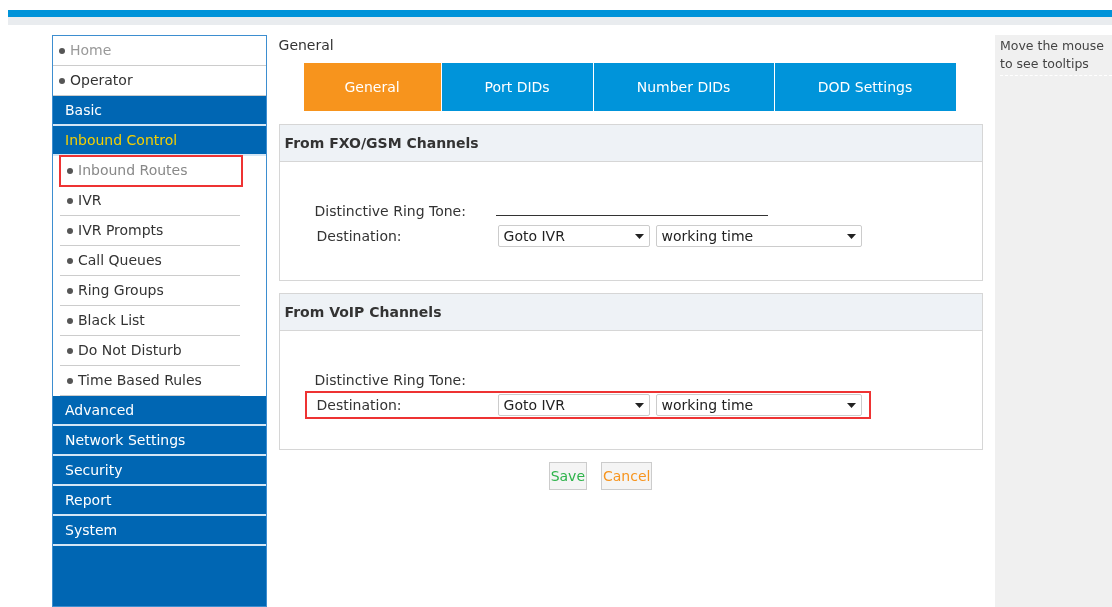 This screenshot has width=1112, height=607. What do you see at coordinates (150, 321) in the screenshot?
I see `nav-subitem: Black List` at bounding box center [150, 321].